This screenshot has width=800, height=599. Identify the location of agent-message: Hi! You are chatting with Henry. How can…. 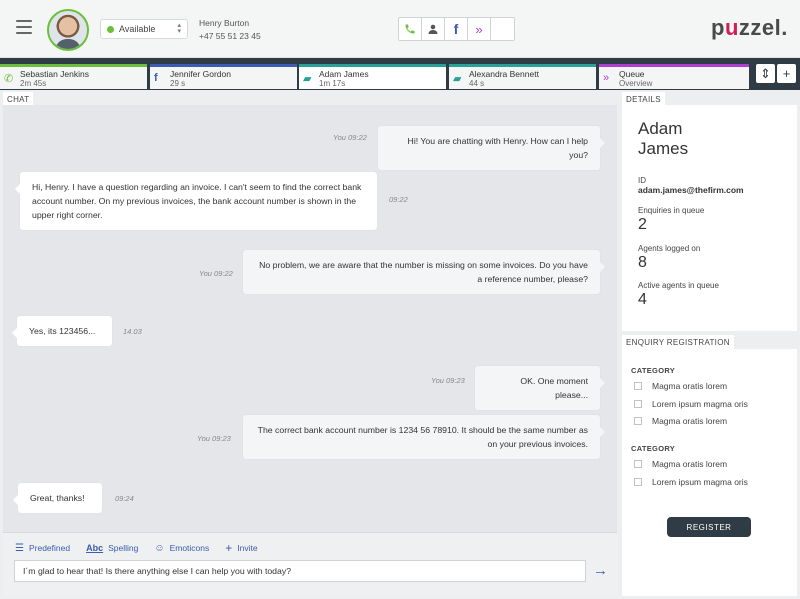
(491, 148).